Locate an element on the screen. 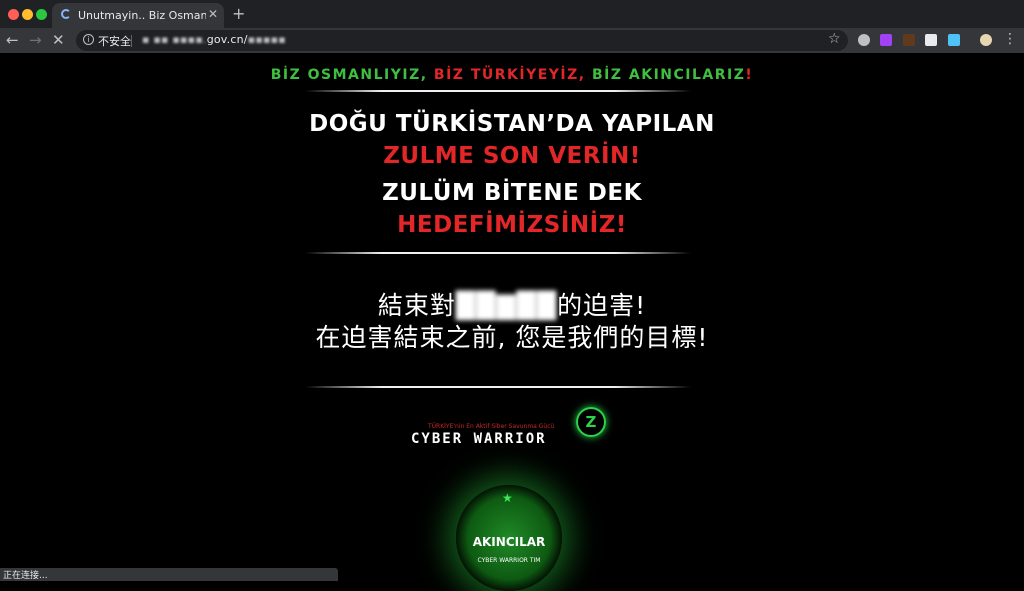  close-window-button is located at coordinates (13, 14).